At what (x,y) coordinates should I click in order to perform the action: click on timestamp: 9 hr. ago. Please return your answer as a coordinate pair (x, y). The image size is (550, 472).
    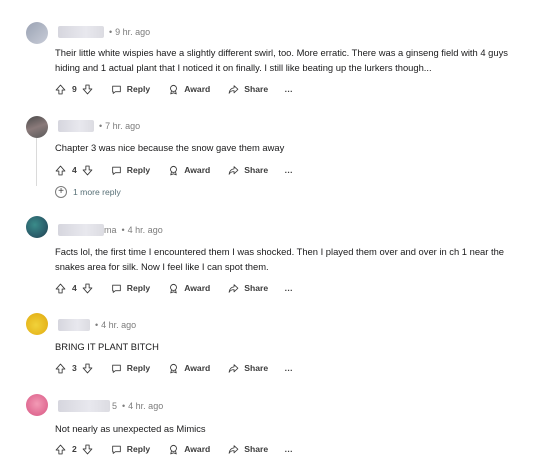
    Looking at the image, I should click on (132, 32).